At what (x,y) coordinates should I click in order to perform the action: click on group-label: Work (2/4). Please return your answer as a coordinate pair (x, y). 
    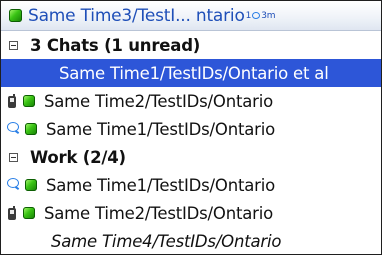
    Looking at the image, I should click on (78, 157).